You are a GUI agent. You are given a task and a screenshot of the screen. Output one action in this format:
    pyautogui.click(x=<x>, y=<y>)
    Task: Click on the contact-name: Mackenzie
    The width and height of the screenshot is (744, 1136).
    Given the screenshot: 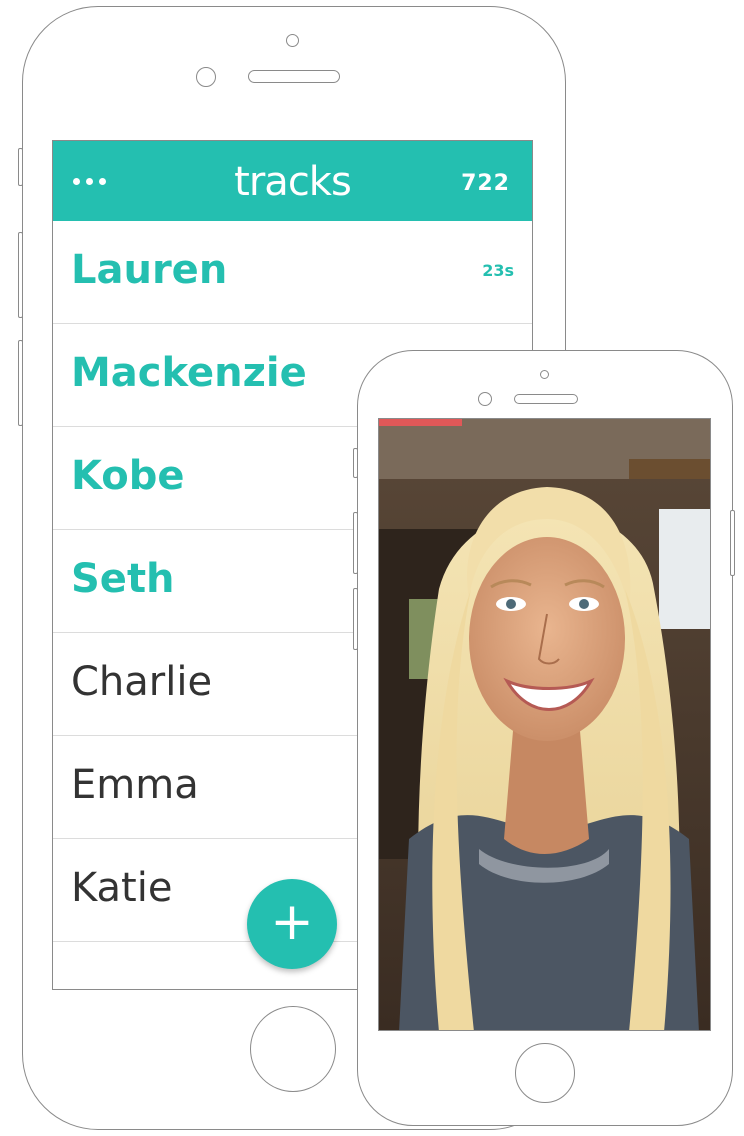 What is the action you would take?
    pyautogui.click(x=189, y=373)
    